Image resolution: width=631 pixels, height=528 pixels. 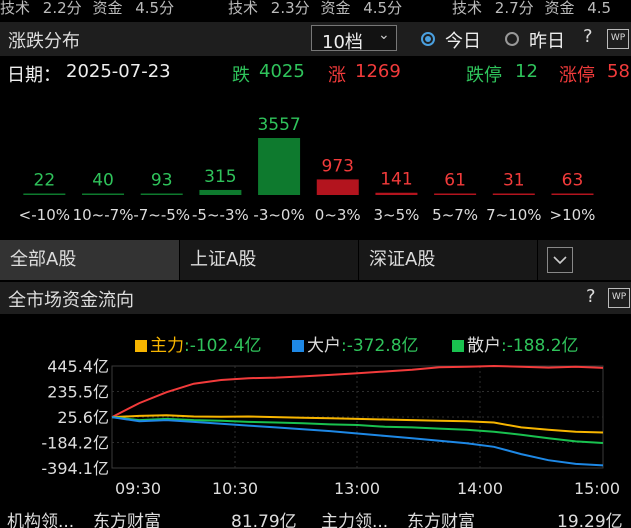 What do you see at coordinates (441, 517) in the screenshot?
I see `footer-right-company: 东方财富` at bounding box center [441, 517].